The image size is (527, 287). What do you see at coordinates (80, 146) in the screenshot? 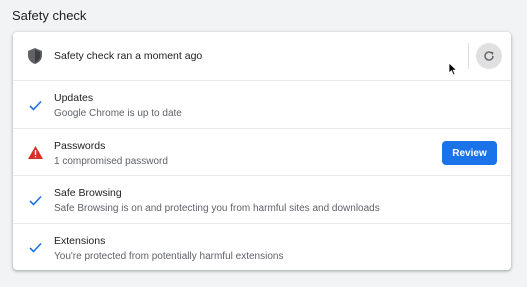
I see `item-title: Passwords` at bounding box center [80, 146].